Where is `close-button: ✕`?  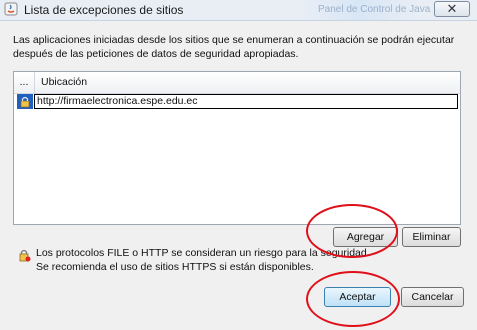
close-button: ✕ is located at coordinates (452, 9).